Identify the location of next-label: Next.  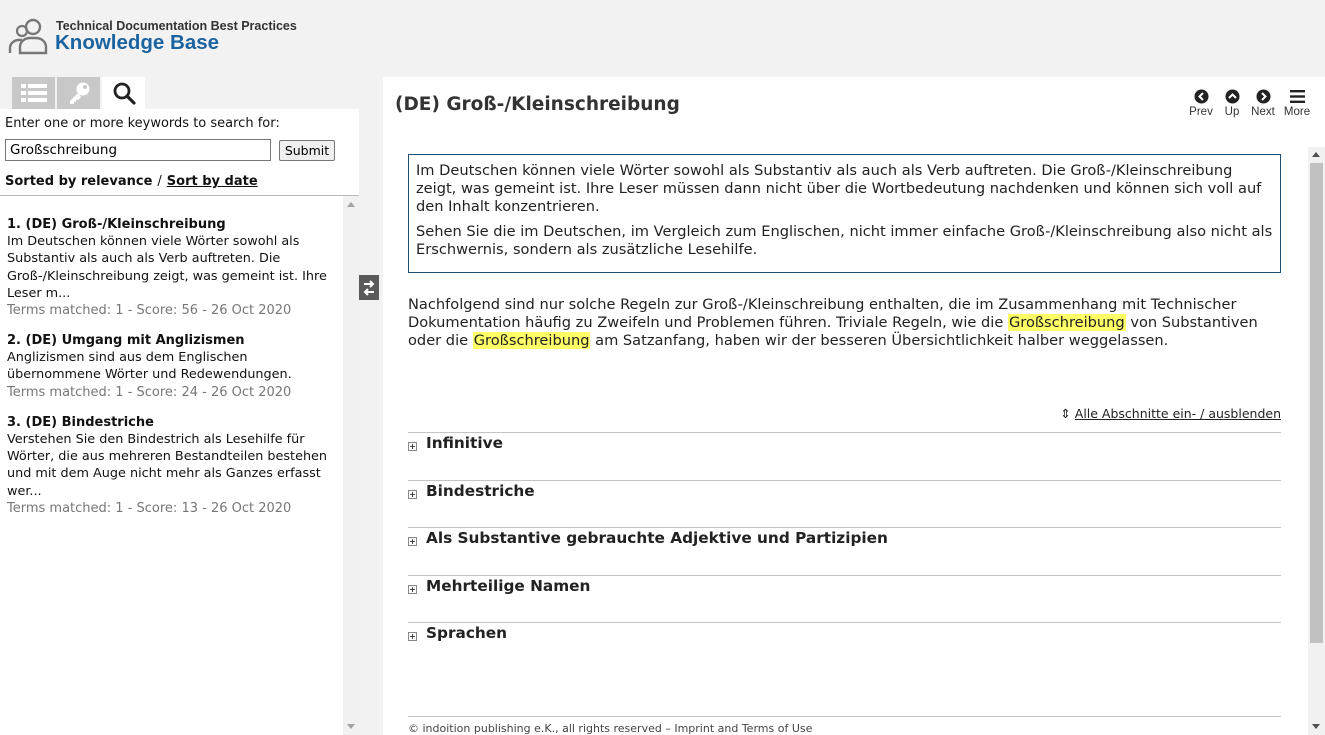
(1263, 112).